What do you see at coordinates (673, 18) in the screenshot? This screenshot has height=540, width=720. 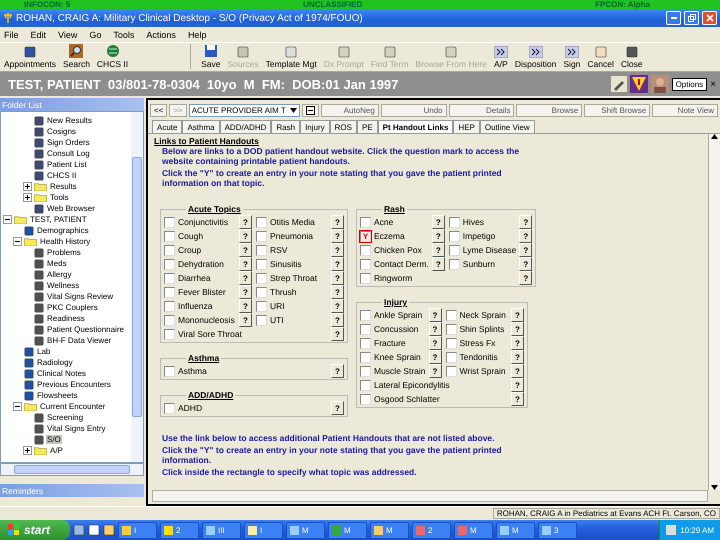 I see `minimize-button` at bounding box center [673, 18].